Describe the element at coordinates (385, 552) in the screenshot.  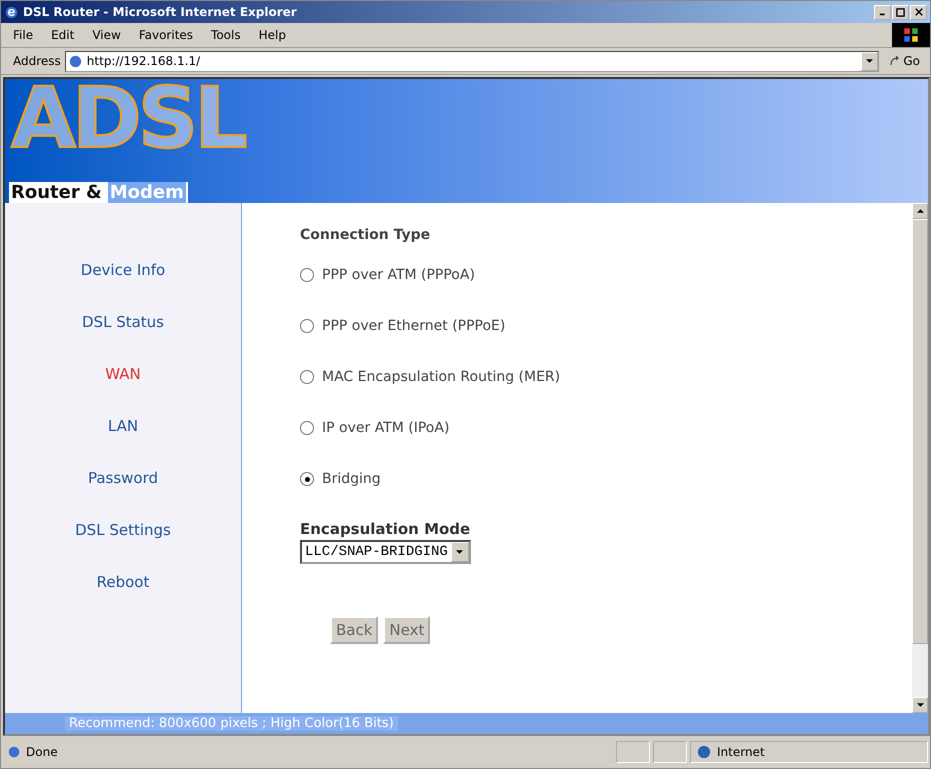
I see `encapsulation-select: LLC/SNAP-BRIDGING` at that location.